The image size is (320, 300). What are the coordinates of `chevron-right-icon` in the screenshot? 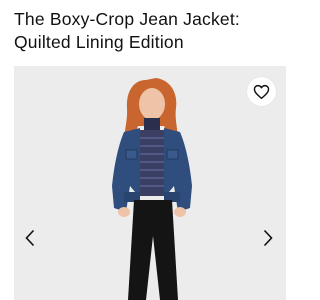 It's located at (268, 238).